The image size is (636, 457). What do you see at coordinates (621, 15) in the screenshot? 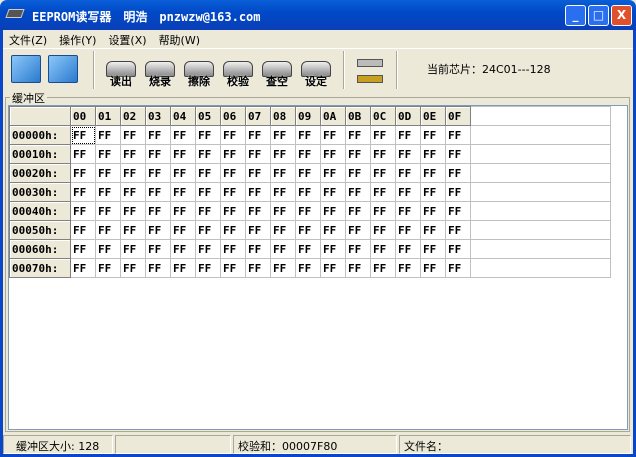
I see `close-button: X` at bounding box center [621, 15].